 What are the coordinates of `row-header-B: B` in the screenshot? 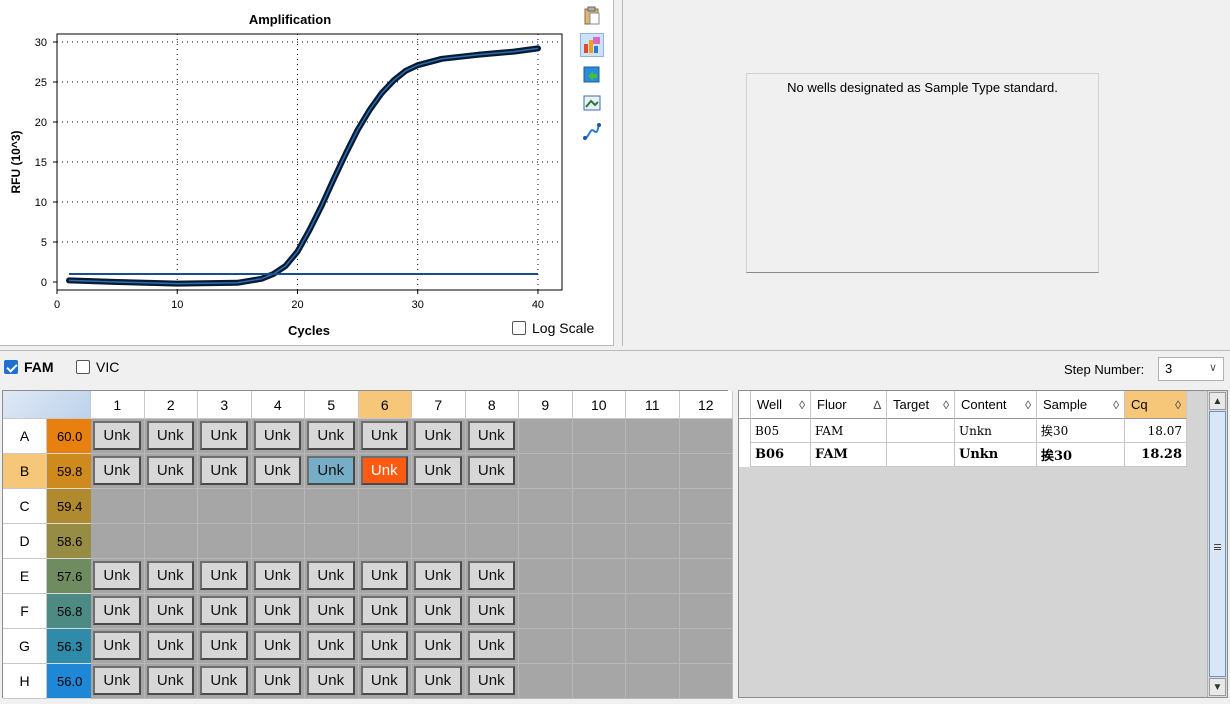 It's located at (25, 471).